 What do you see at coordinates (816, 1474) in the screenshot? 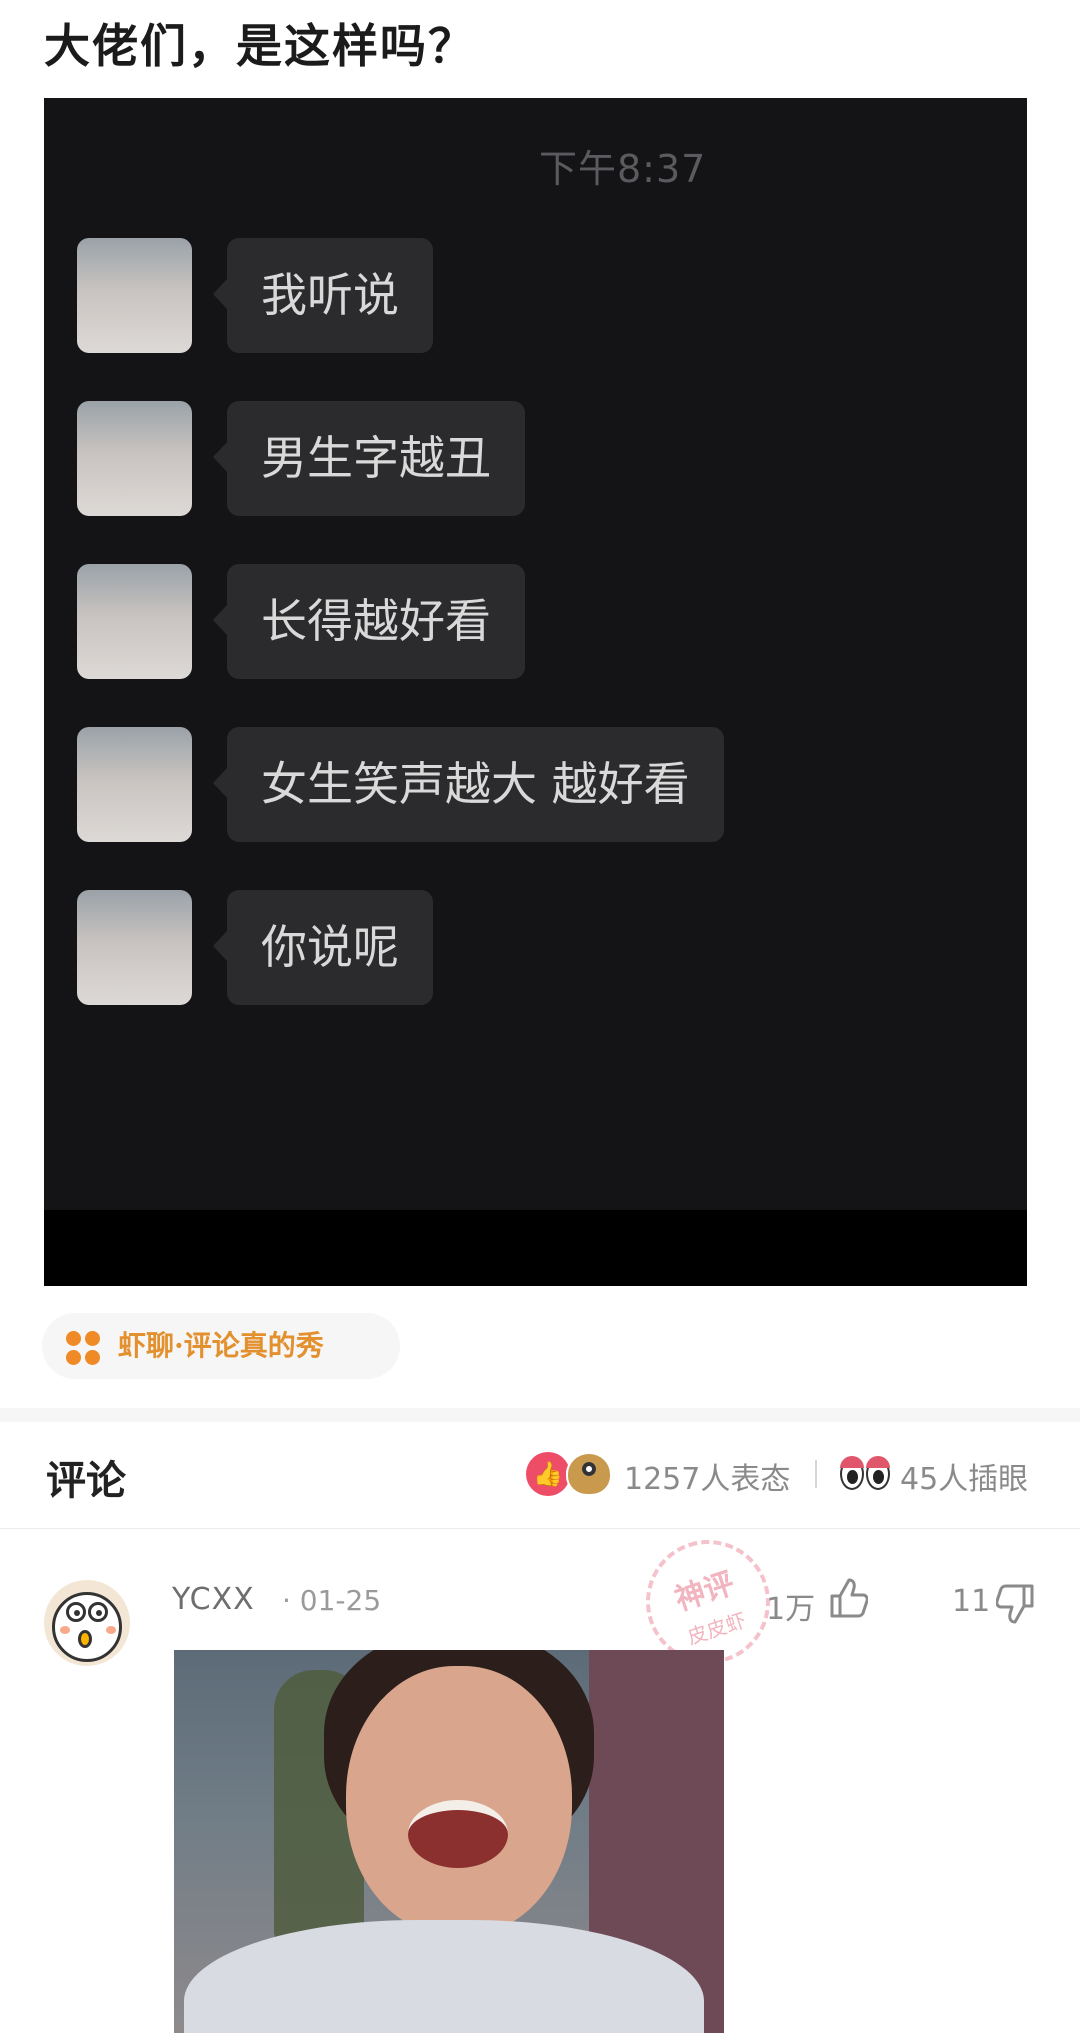
I see `header-divider` at bounding box center [816, 1474].